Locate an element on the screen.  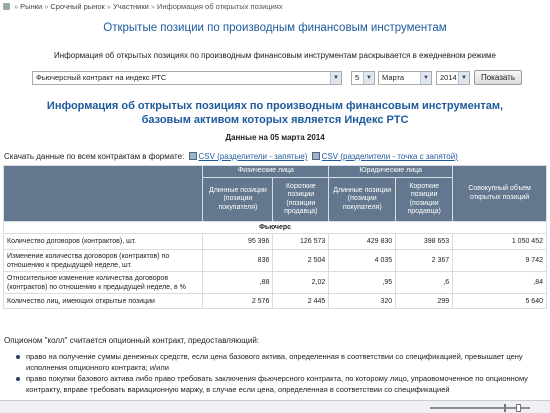
table-cell: 2 367 is located at coordinates (424, 260).